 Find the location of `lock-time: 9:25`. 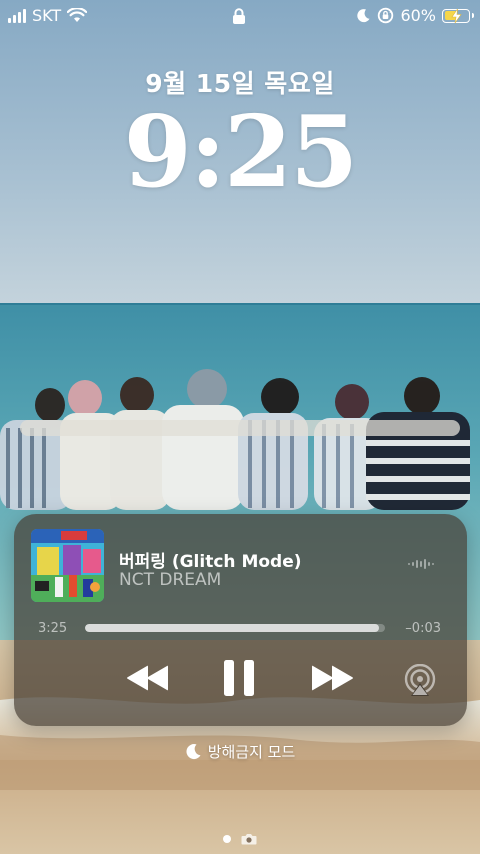

lock-time: 9:25 is located at coordinates (241, 152).